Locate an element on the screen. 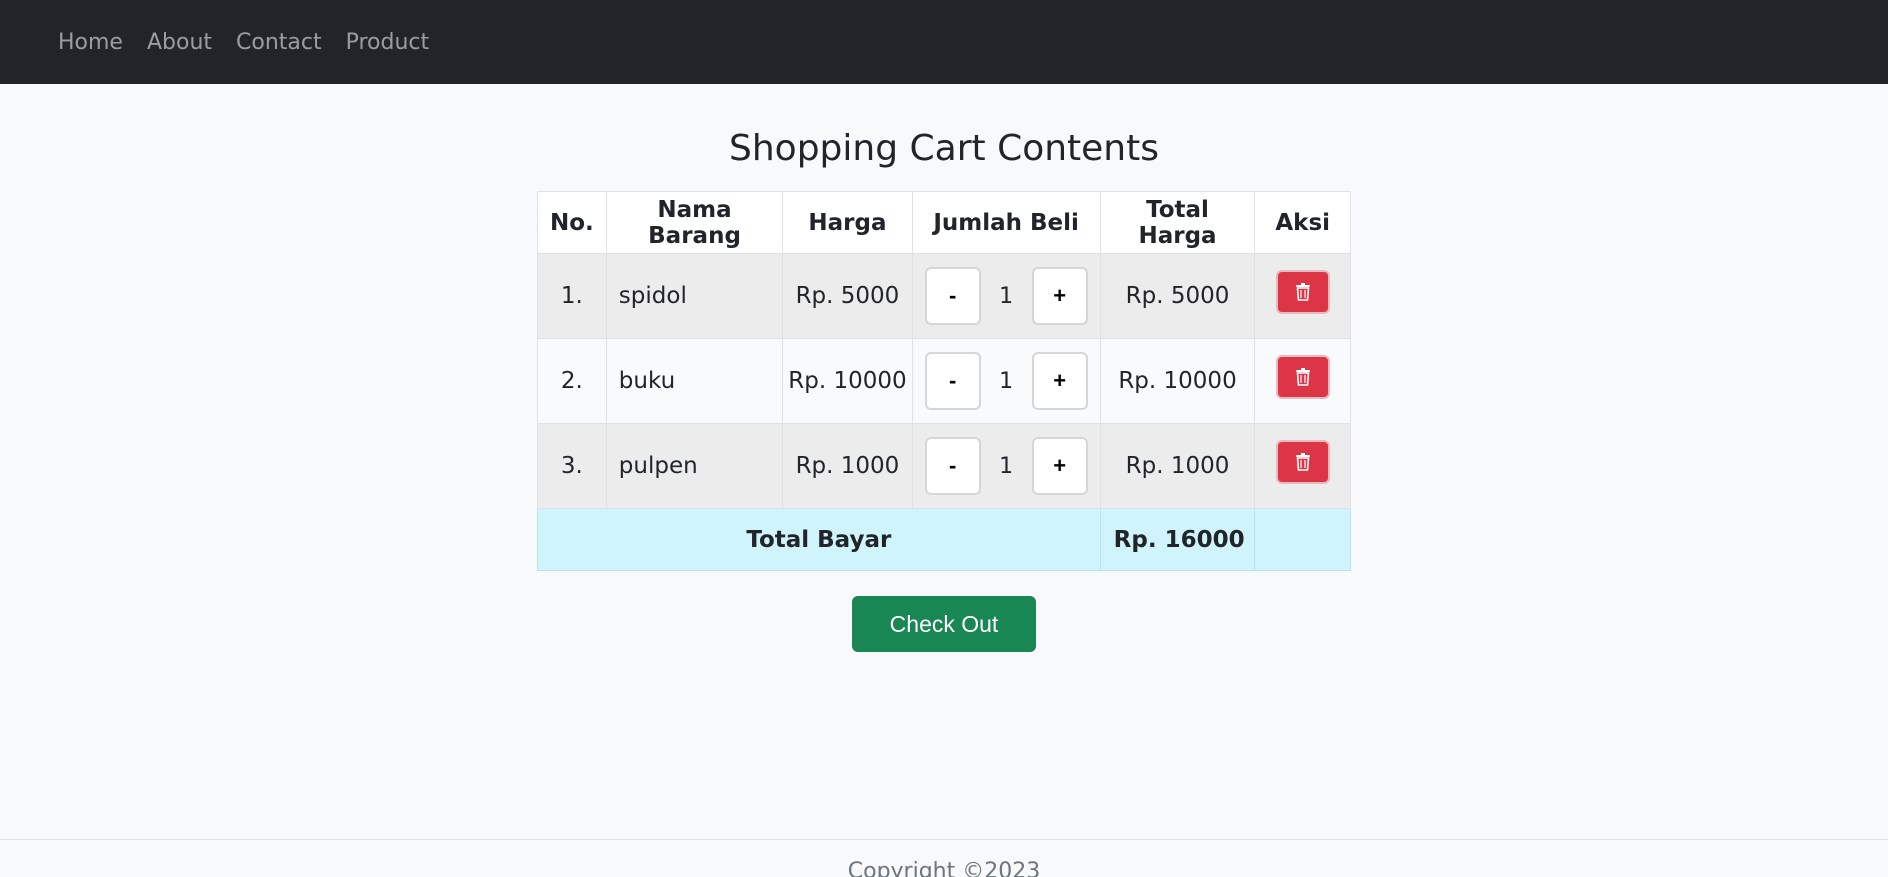  row-no: 2. is located at coordinates (572, 381).